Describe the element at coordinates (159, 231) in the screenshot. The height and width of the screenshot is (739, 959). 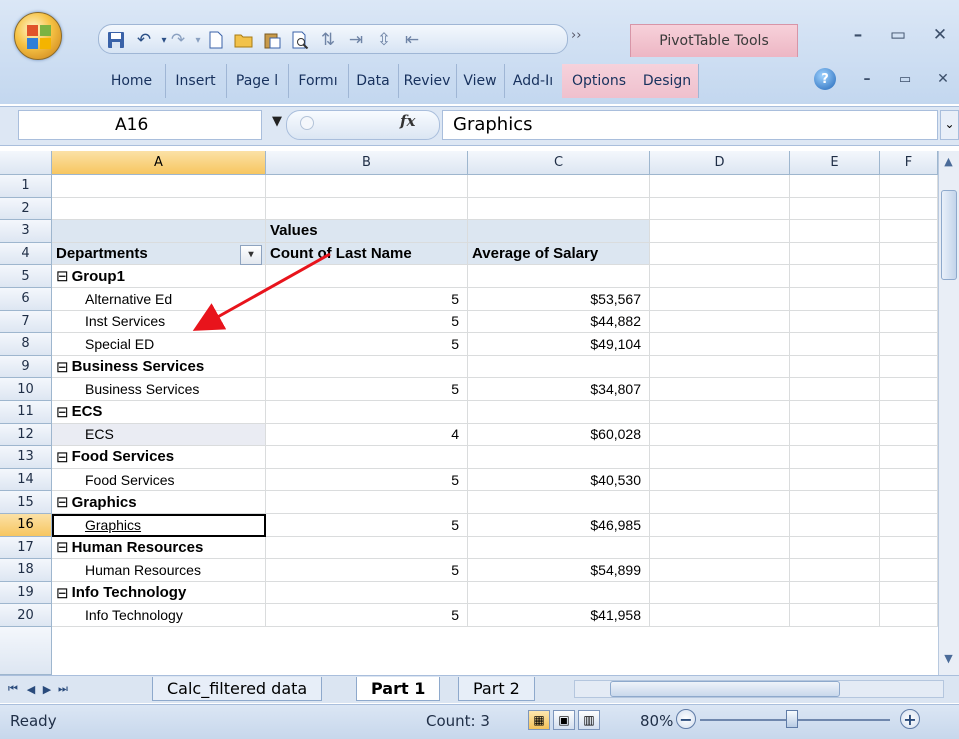
I see `cell-a3` at that location.